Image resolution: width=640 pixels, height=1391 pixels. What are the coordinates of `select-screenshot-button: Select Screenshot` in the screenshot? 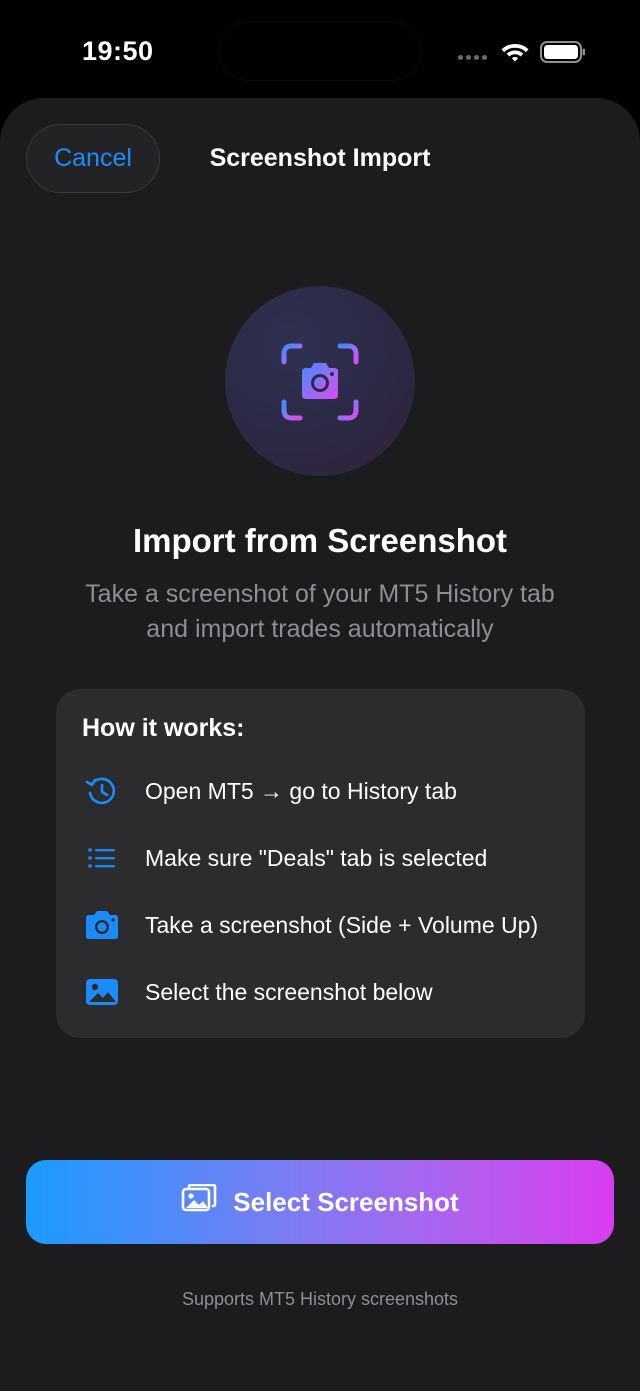 It's located at (320, 1202).